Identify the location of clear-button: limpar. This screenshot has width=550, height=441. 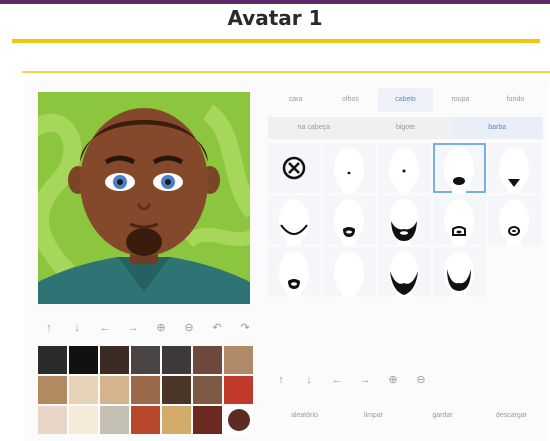
(373, 415).